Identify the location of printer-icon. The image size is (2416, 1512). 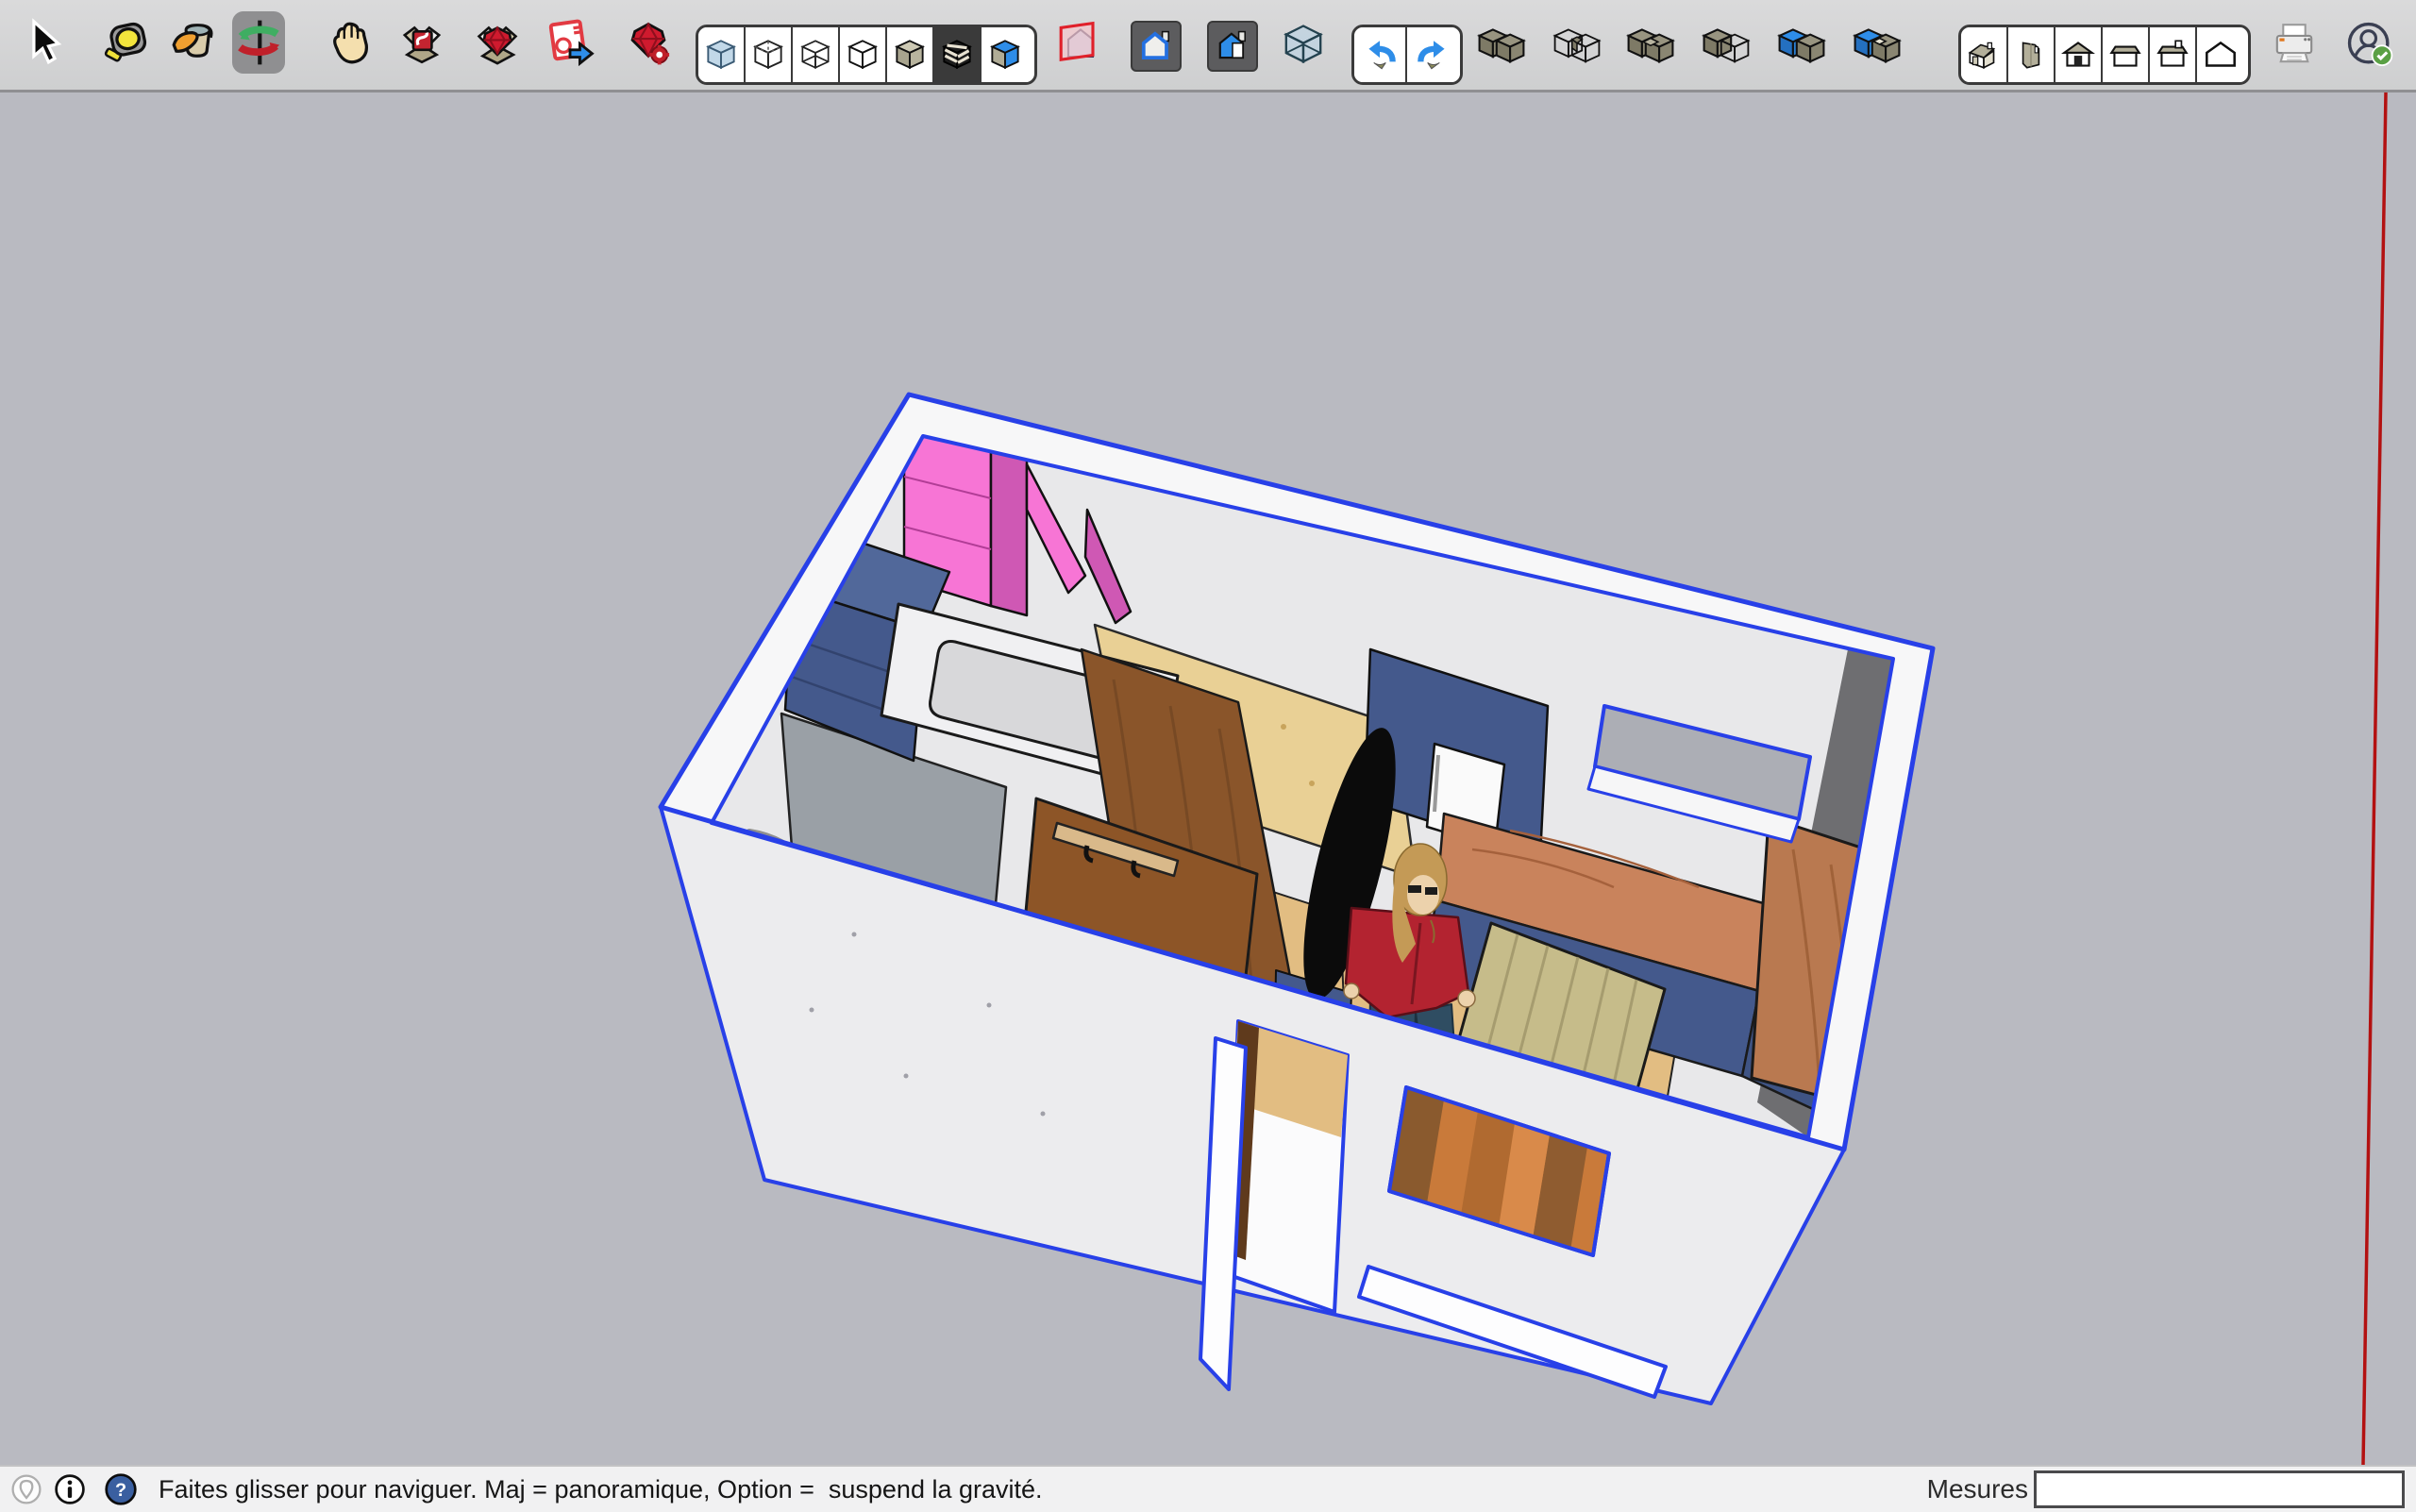
(2294, 43).